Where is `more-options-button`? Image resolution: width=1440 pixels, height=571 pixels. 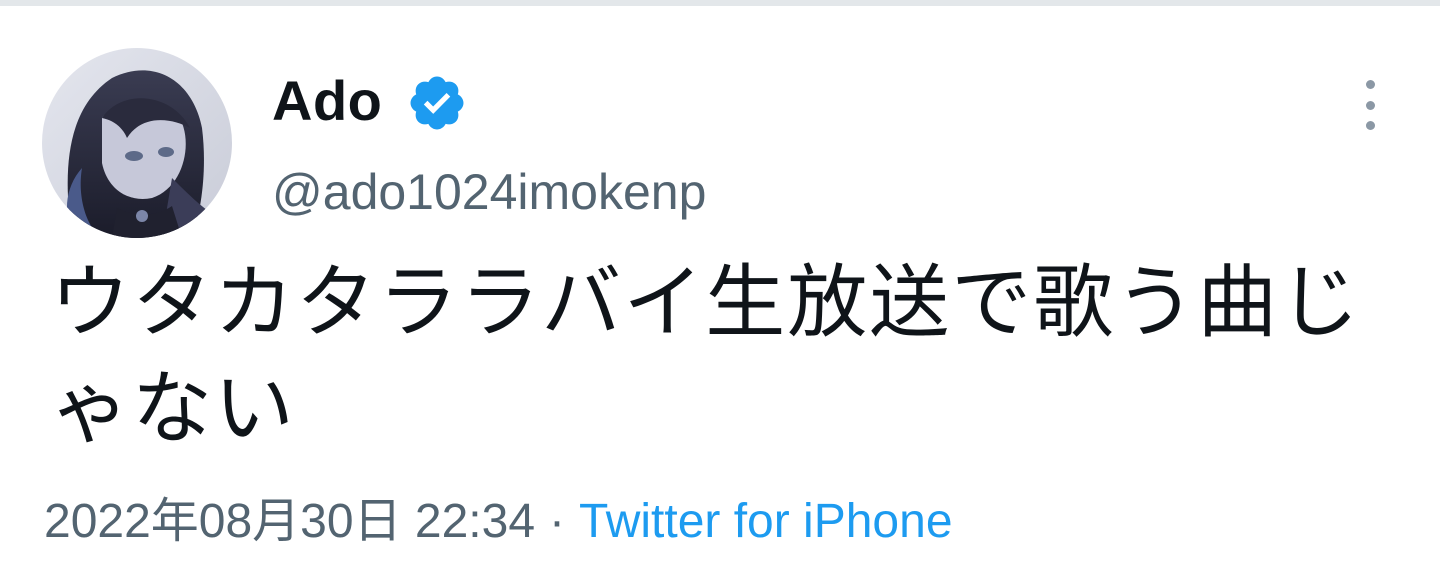
more-options-button is located at coordinates (1370, 105).